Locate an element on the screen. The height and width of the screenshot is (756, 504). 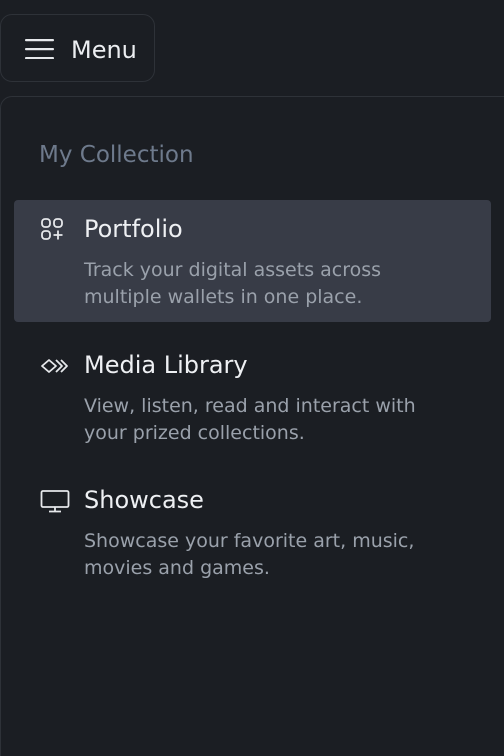
menu-item-title: Showcase is located at coordinates (144, 500).